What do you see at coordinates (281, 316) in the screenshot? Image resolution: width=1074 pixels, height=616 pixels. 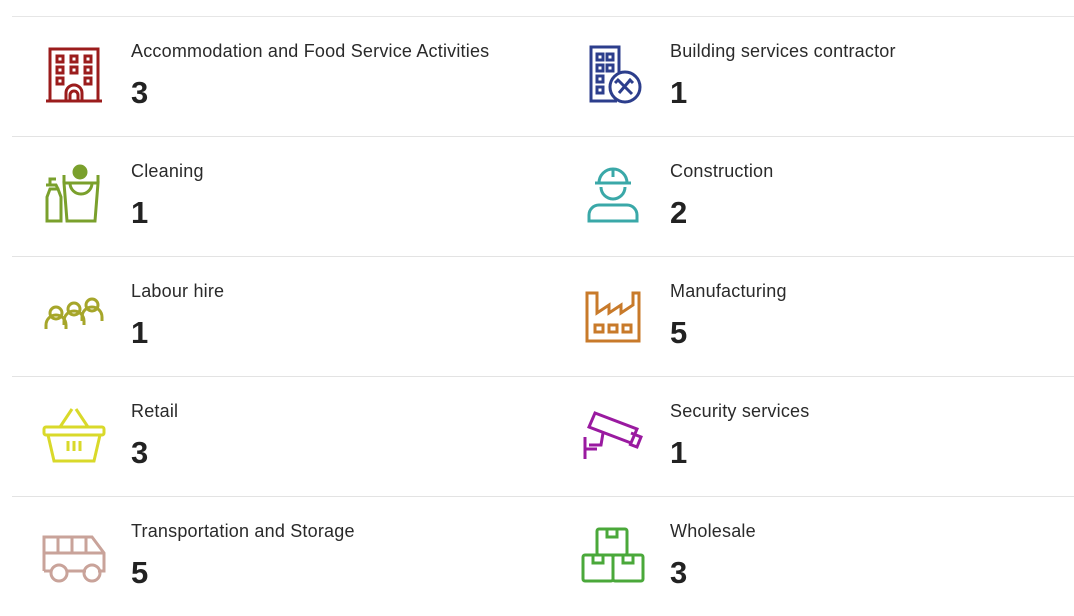 I see `industry-card-labour-hire: Labour hire 1` at bounding box center [281, 316].